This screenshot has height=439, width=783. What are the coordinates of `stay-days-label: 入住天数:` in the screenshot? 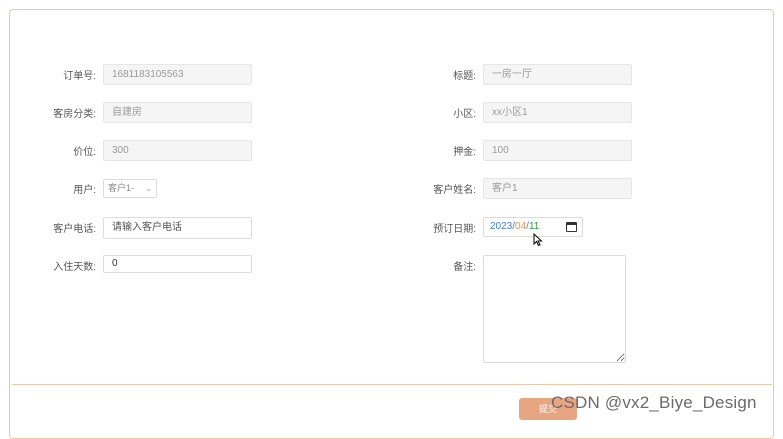 It's located at (74, 267).